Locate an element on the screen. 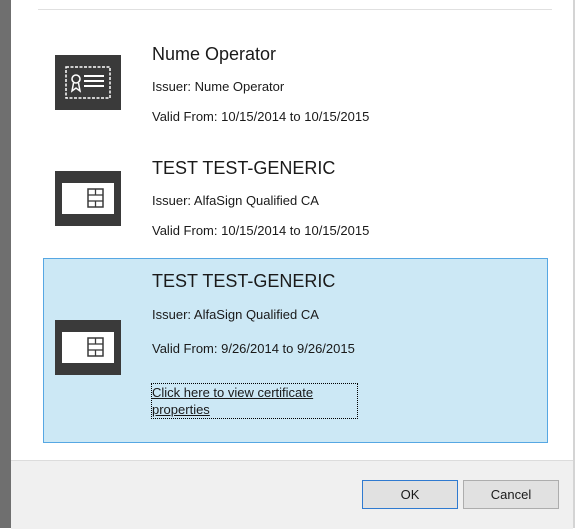  ok-button: OK is located at coordinates (410, 494).